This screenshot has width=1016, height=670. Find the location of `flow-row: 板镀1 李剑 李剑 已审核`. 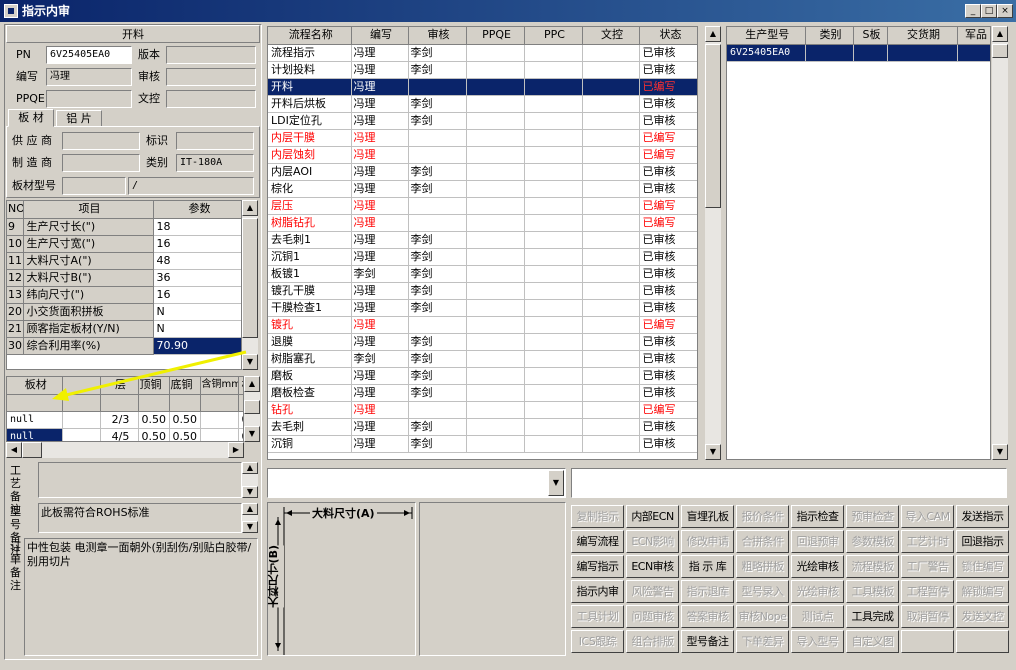

flow-row: 板镀1 李剑 李剑 已审核 is located at coordinates (482, 274).